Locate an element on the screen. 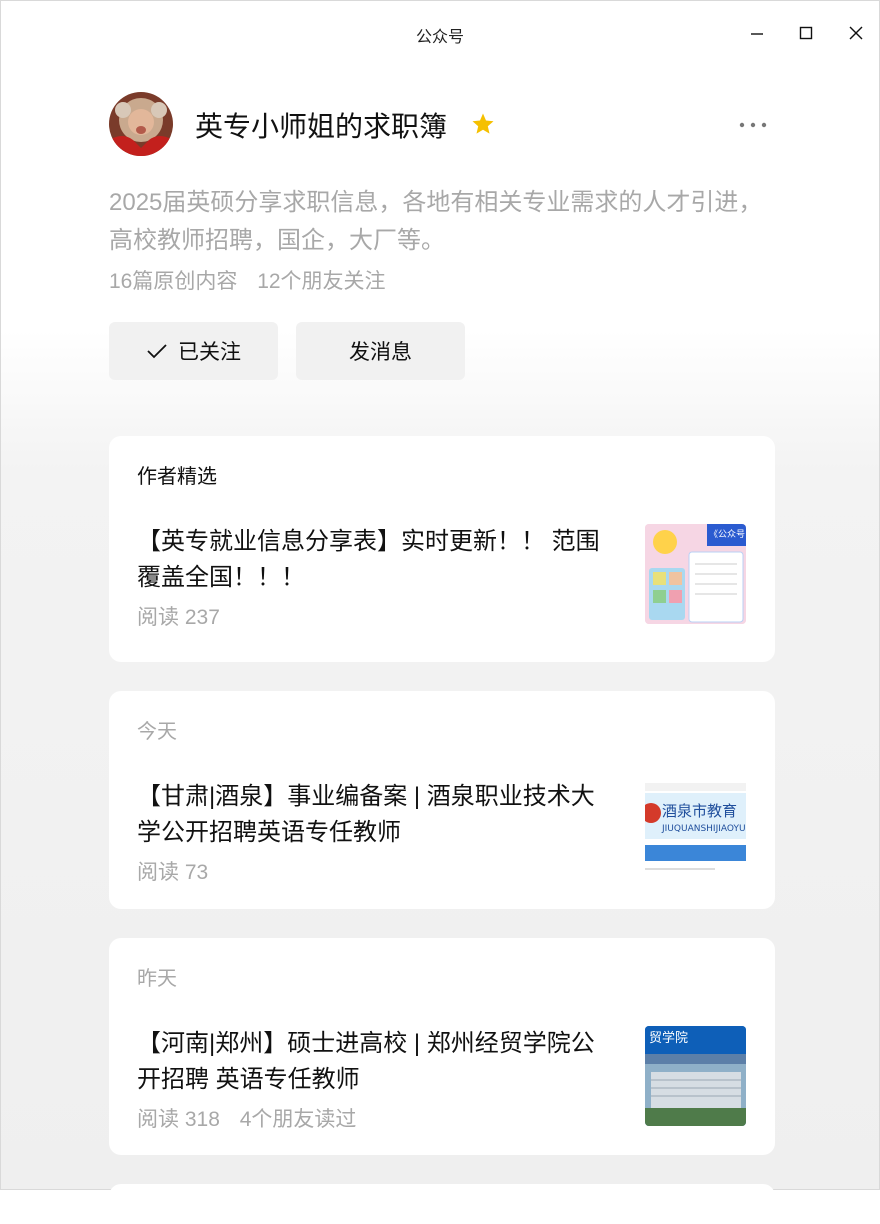 The width and height of the screenshot is (880, 1224). title-bar: 公众号 is located at coordinates (440, 33).